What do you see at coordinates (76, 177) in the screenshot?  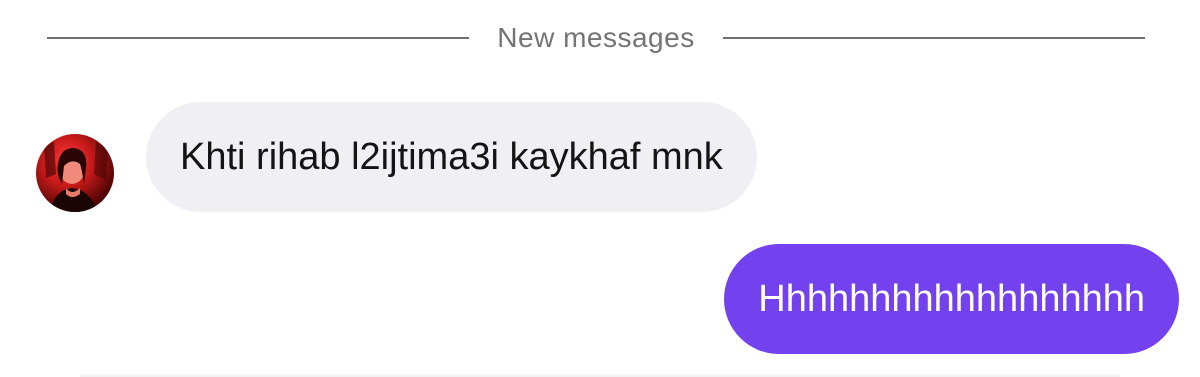 I see `avatar-photo-icon` at bounding box center [76, 177].